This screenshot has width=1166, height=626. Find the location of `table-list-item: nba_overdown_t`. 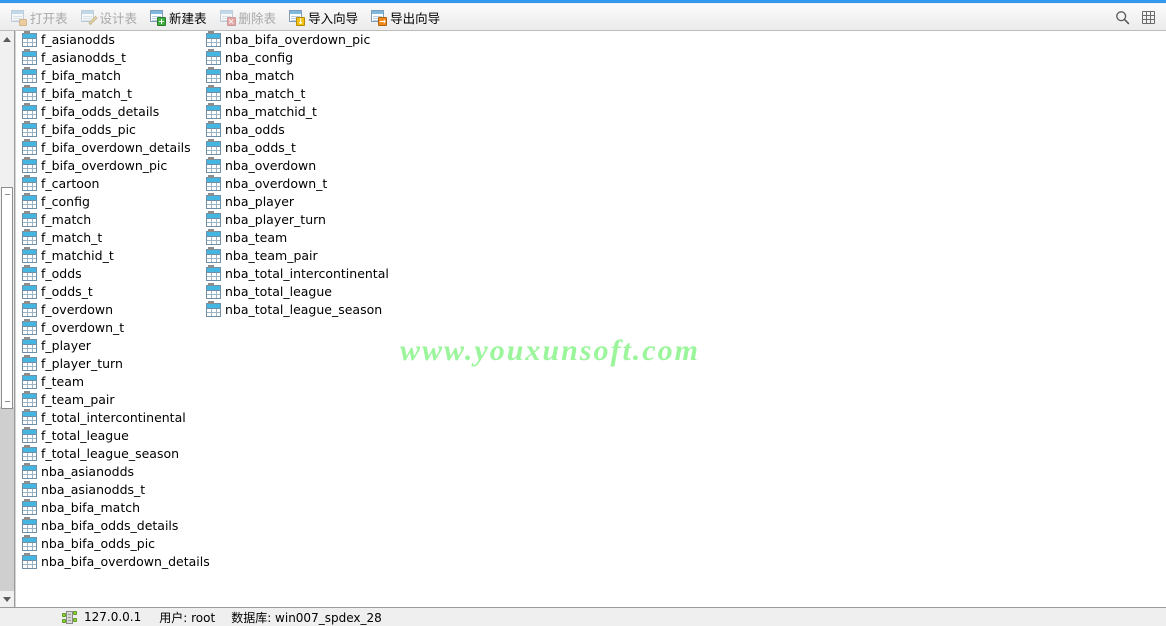

table-list-item: nba_overdown_t is located at coordinates (304, 184).